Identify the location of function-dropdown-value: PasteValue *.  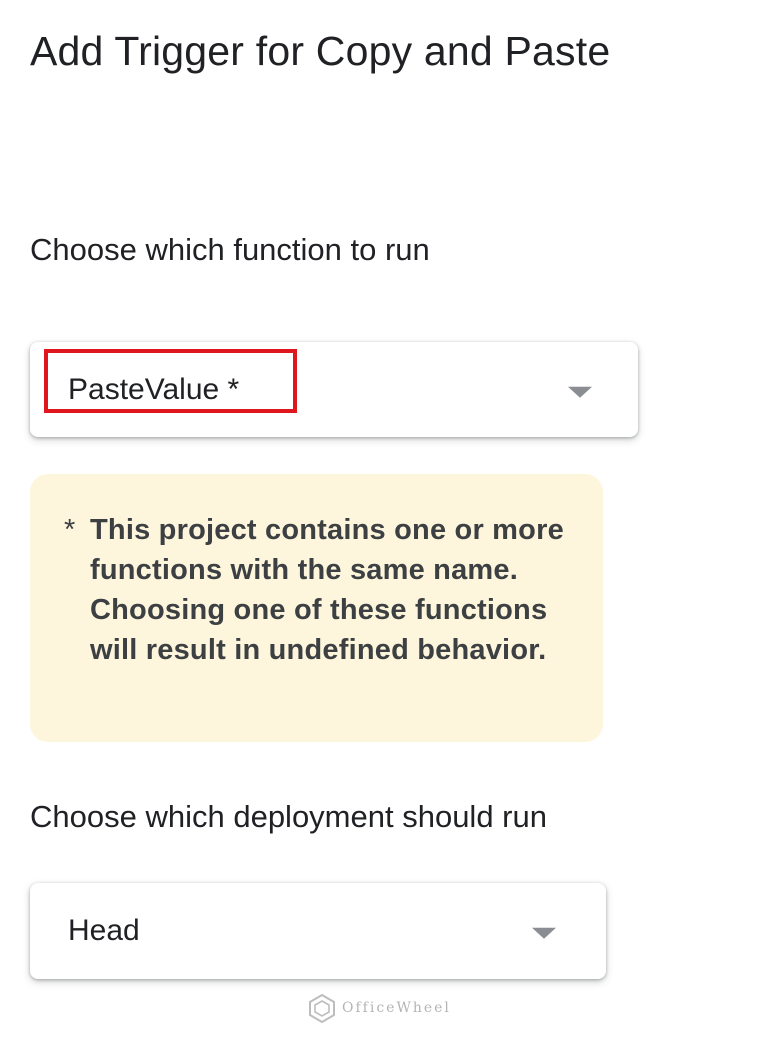
(154, 389).